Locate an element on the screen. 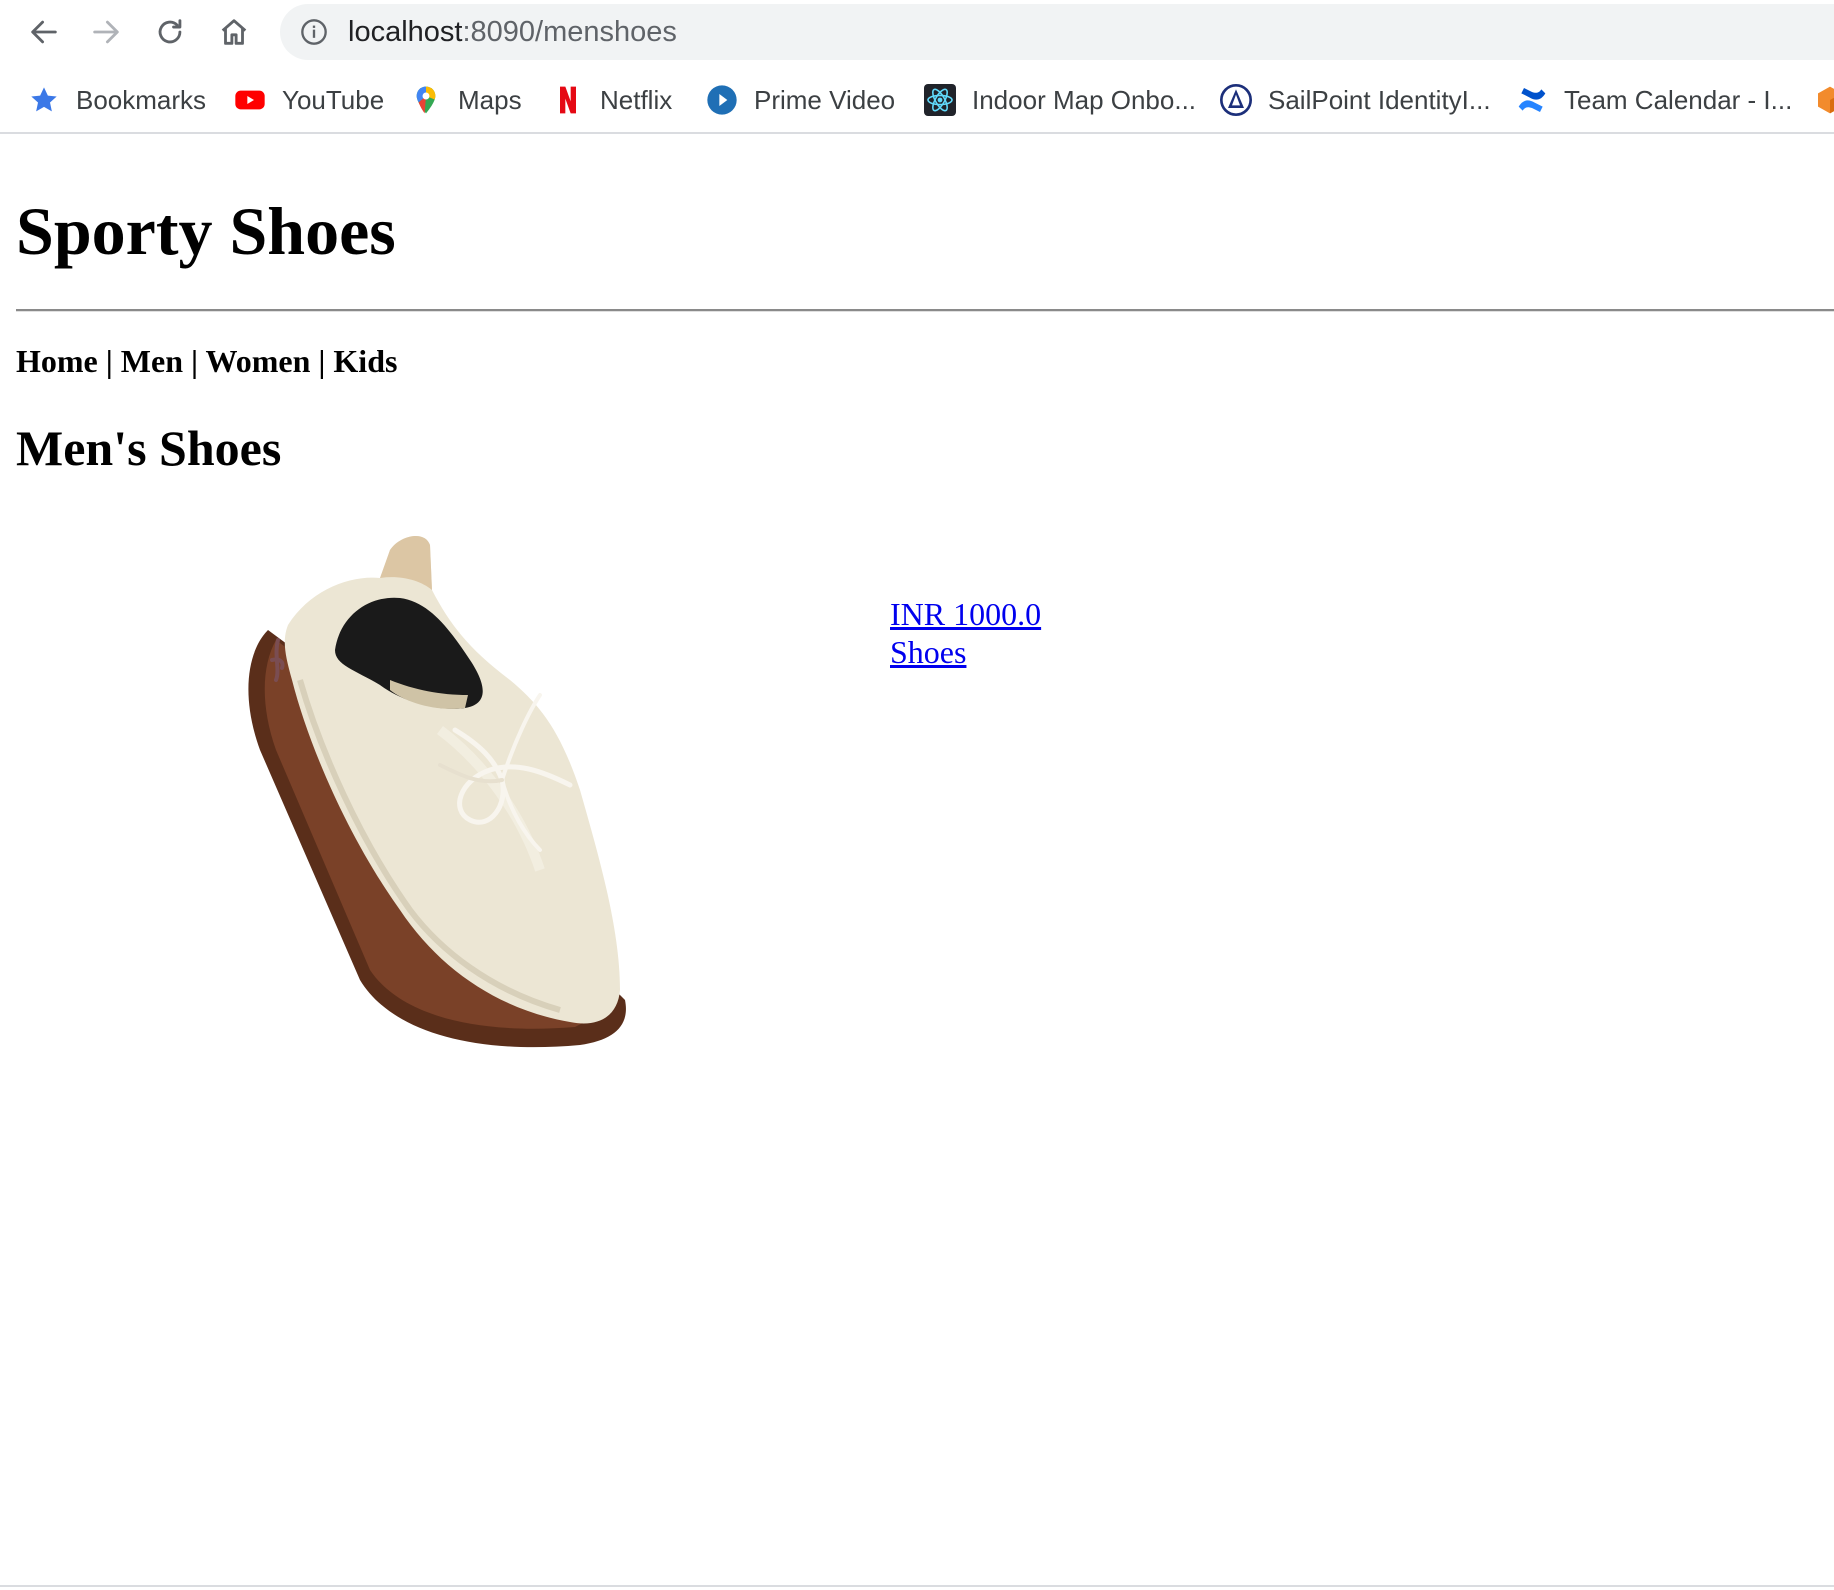 The height and width of the screenshot is (1590, 1834). star-icon is located at coordinates (44, 100).